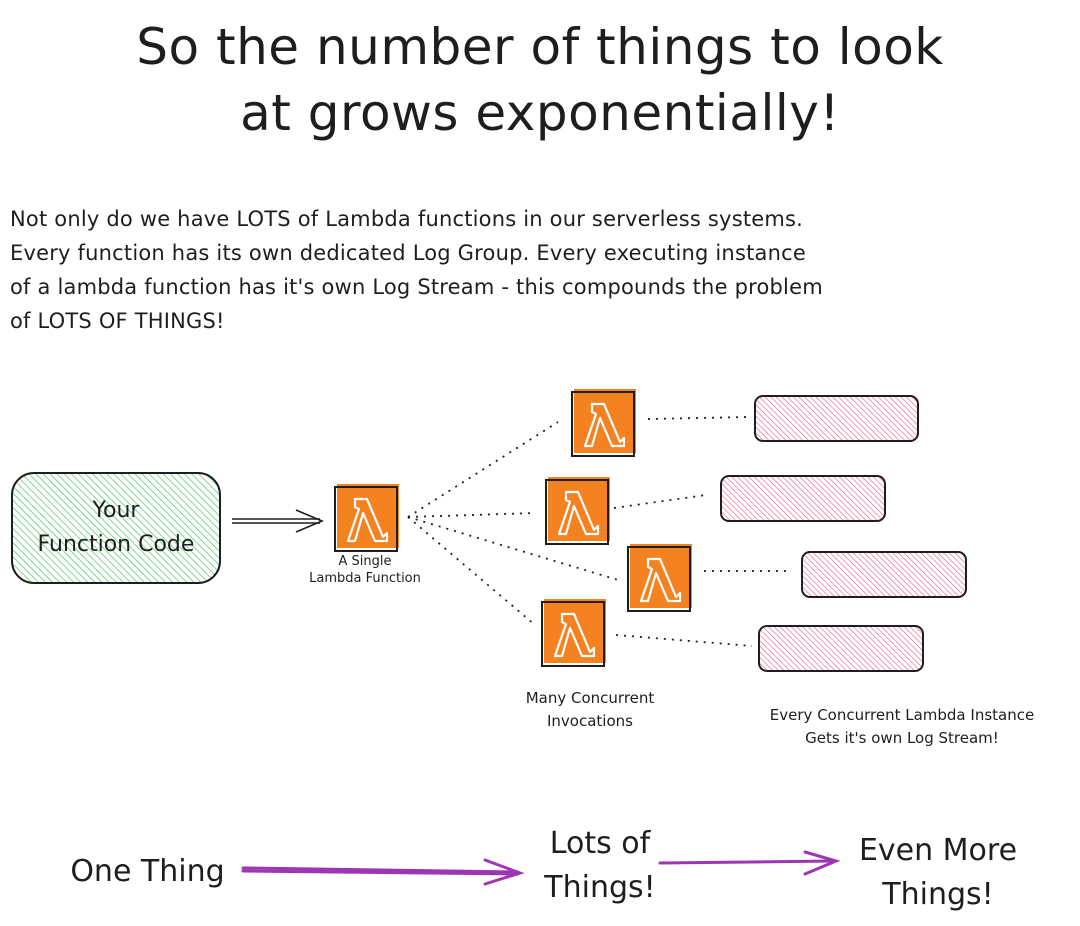  Describe the element at coordinates (116, 528) in the screenshot. I see `function-code-label: Your Function Code` at that location.